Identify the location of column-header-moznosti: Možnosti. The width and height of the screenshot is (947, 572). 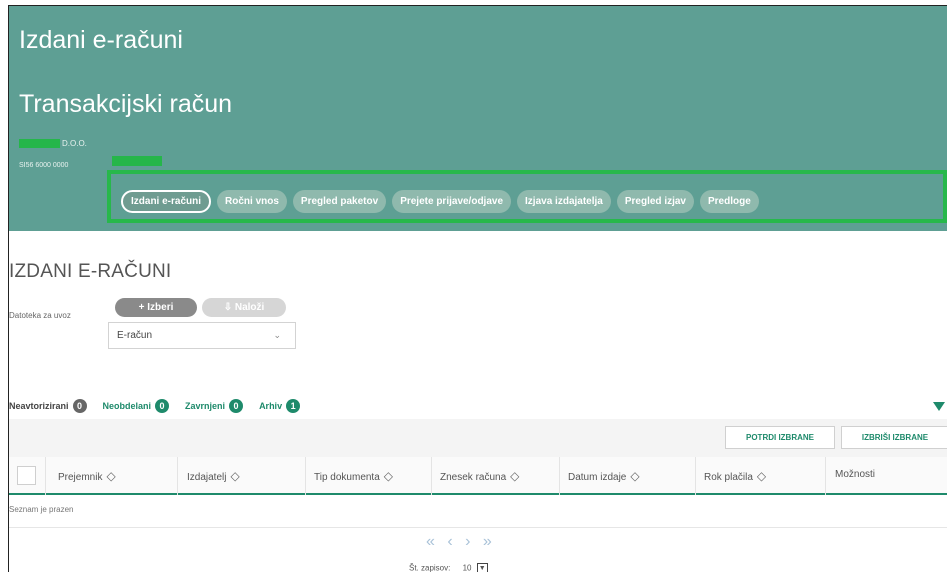
(855, 474).